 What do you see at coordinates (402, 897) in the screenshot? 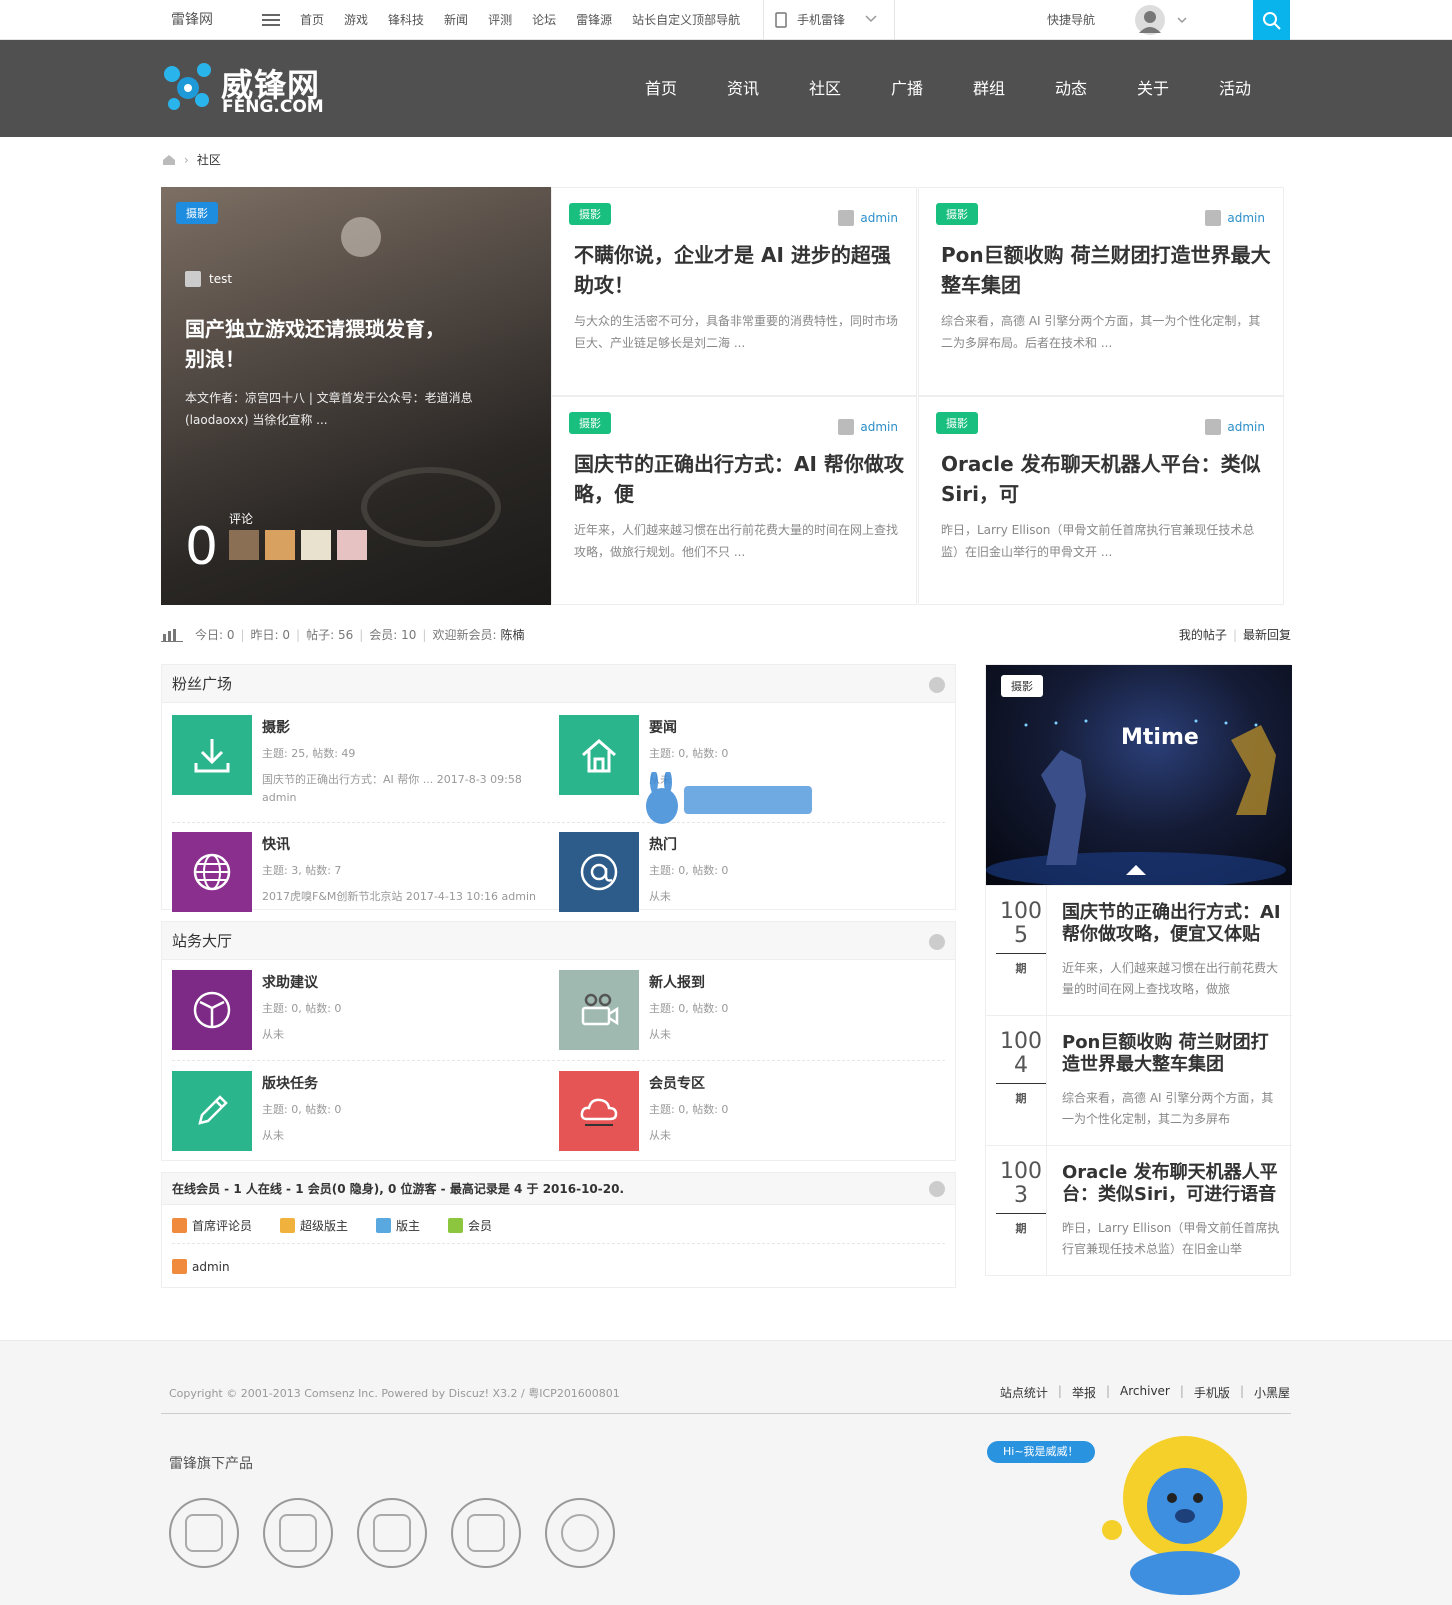
I see `forum-last-post: 2017虎嗅F&M创新节北京站 2017-4-13 10:16 admin` at bounding box center [402, 897].